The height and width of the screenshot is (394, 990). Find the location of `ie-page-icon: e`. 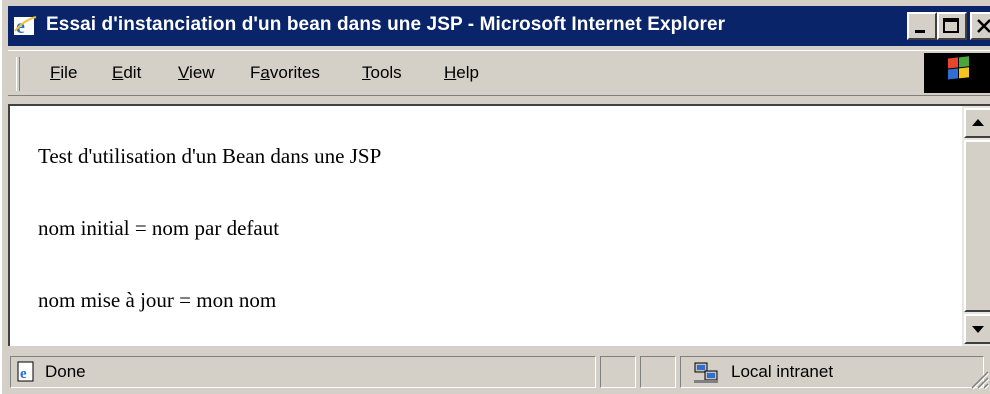

ie-page-icon: e is located at coordinates (25, 371).